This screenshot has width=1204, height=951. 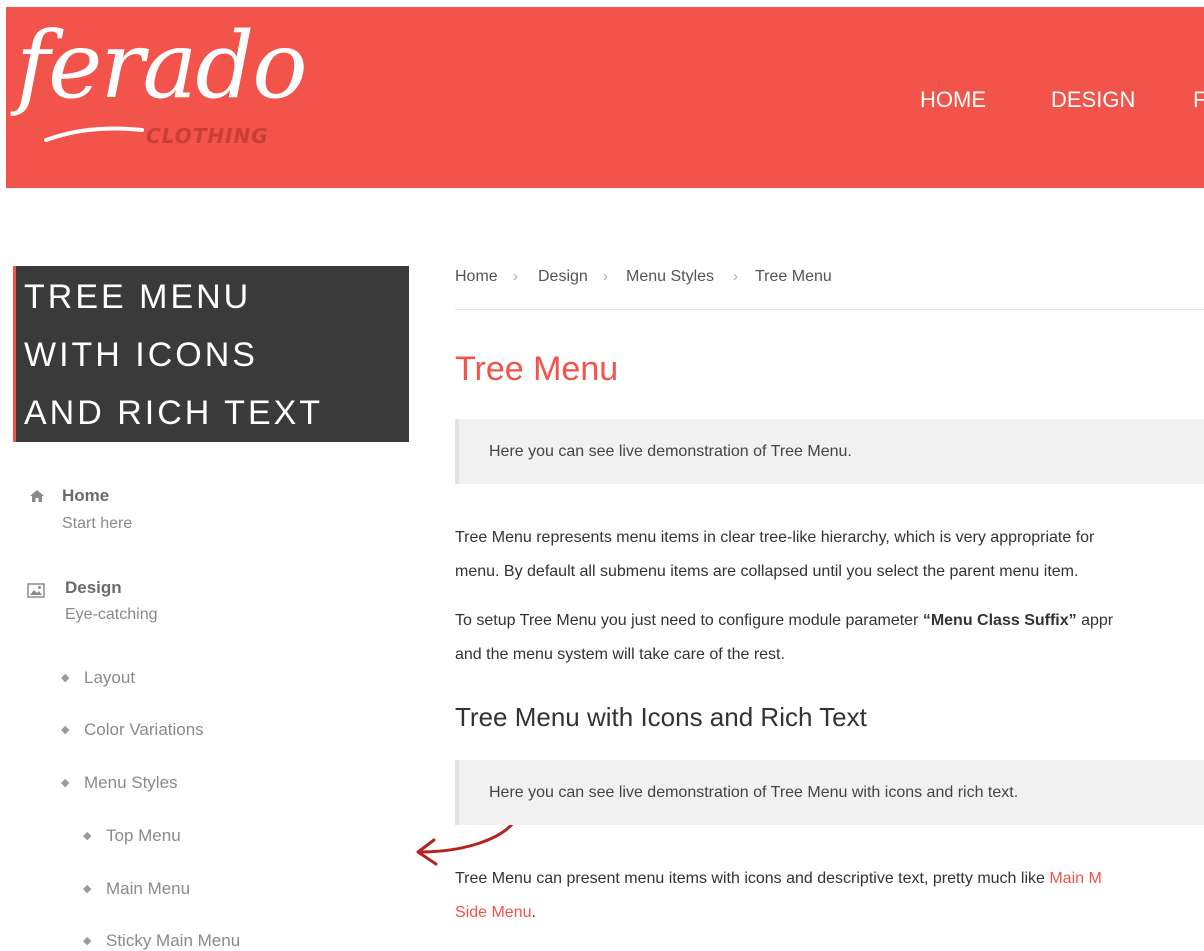 What do you see at coordinates (36, 590) in the screenshot?
I see `image-icon` at bounding box center [36, 590].